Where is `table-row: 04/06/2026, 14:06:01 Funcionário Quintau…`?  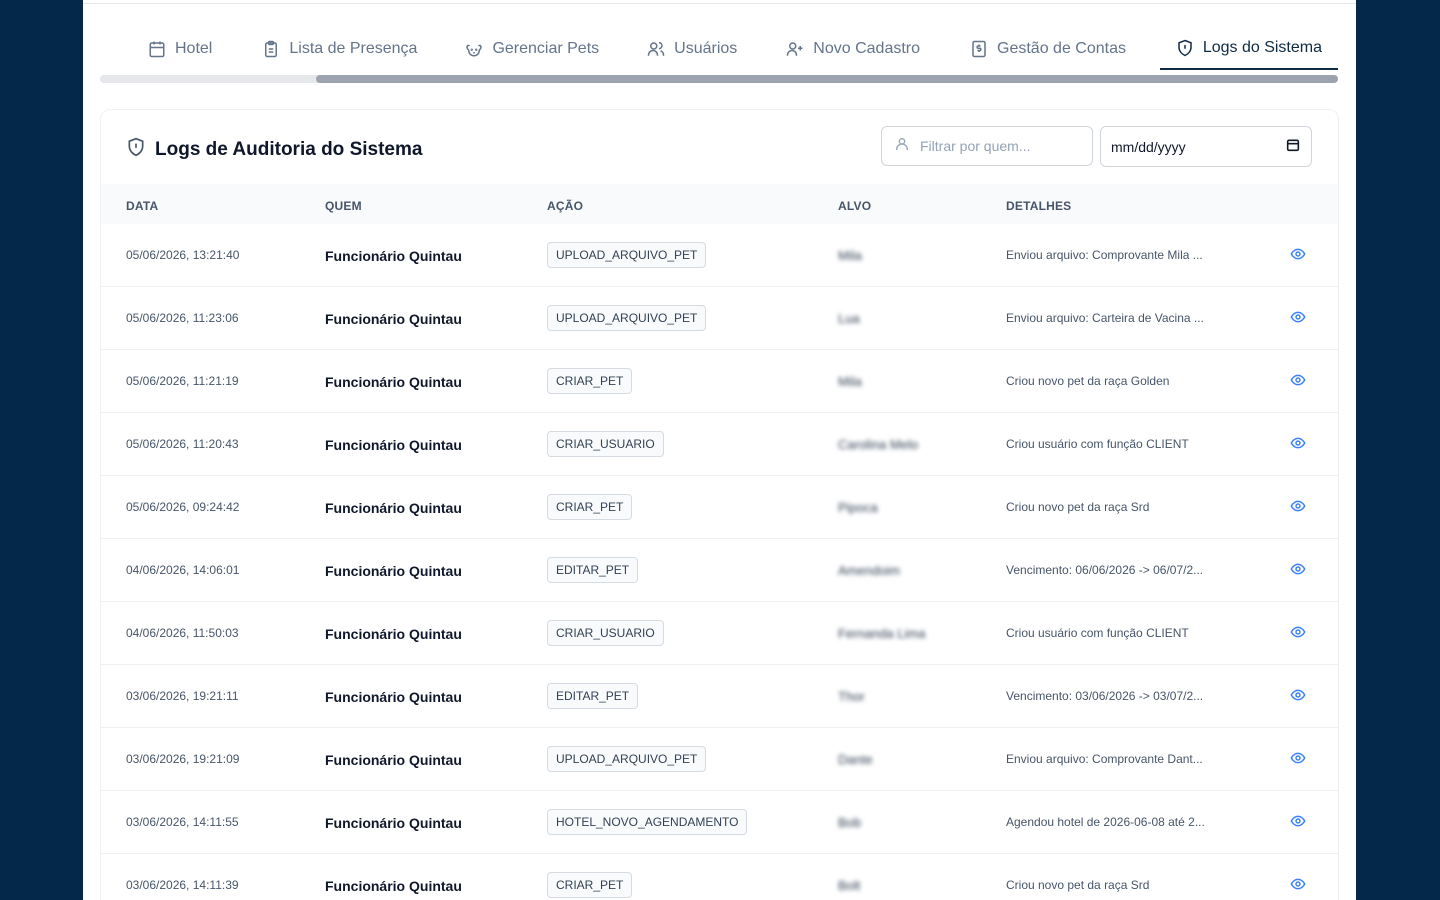
table-row: 04/06/2026, 14:06:01 Funcionário Quintau… is located at coordinates (719, 570).